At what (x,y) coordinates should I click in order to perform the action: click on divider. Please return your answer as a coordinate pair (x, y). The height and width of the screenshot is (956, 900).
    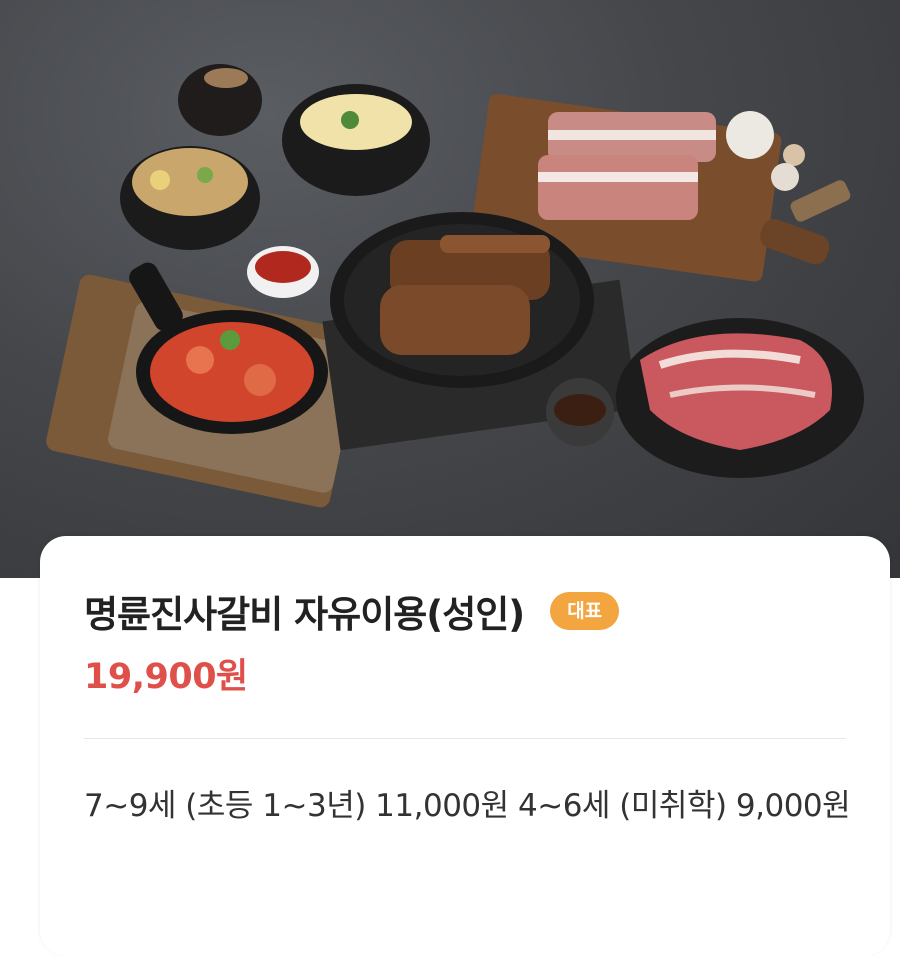
    Looking at the image, I should click on (465, 738).